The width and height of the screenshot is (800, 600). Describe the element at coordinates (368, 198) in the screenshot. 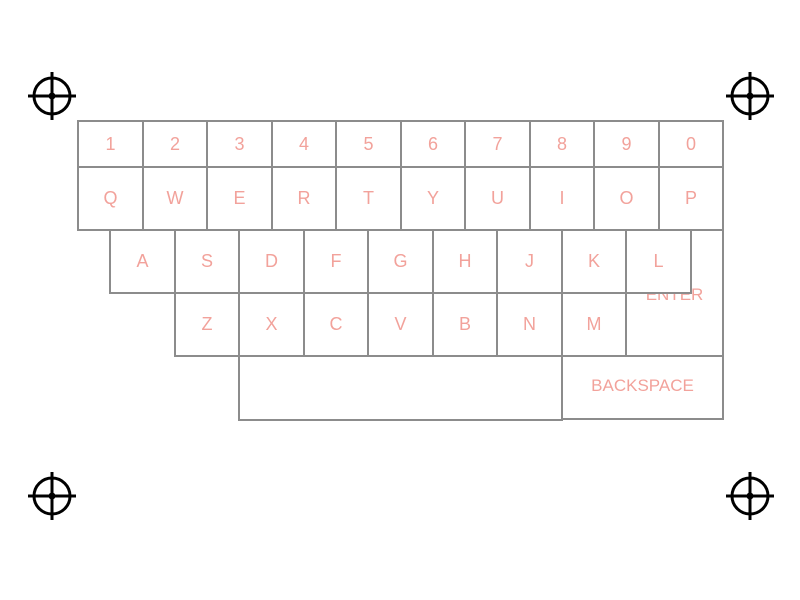

I see `key-t: T` at that location.